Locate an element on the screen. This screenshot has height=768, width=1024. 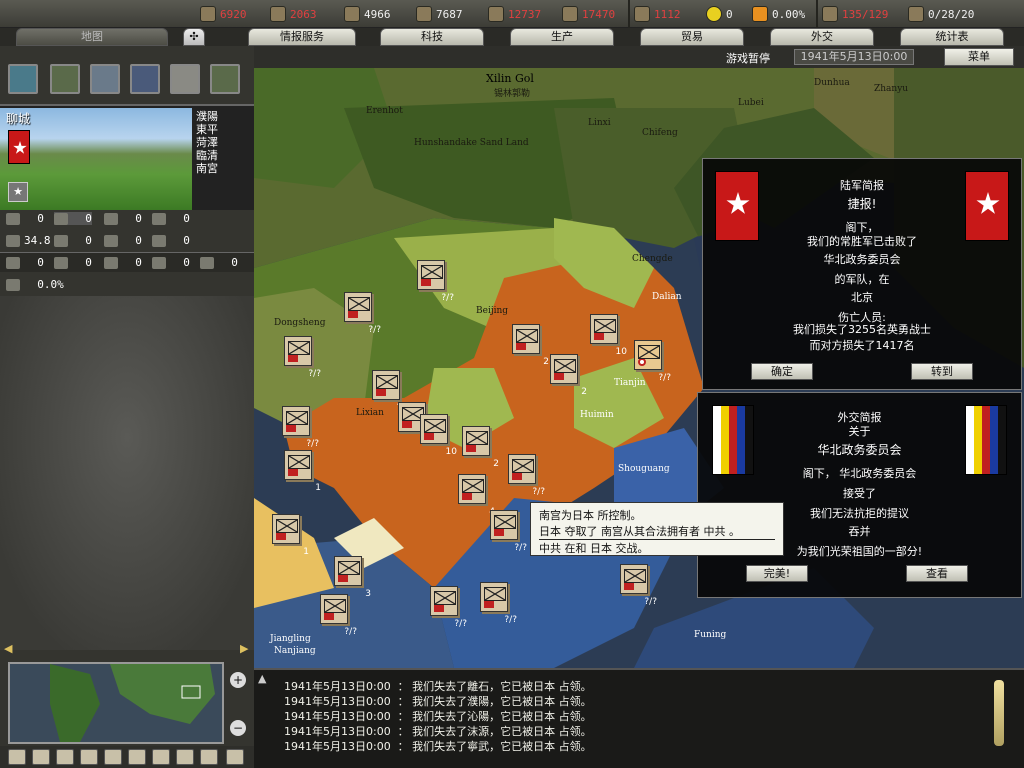
army-report-goto-button: 转到 is located at coordinates (942, 371).